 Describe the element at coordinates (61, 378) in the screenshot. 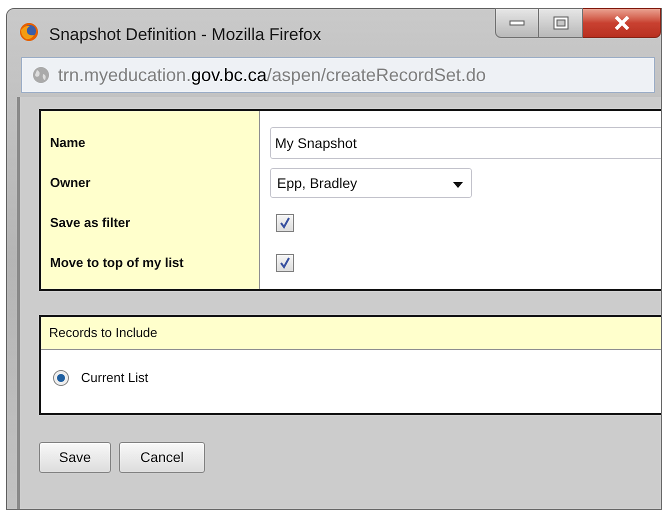

I see `radio-button` at that location.